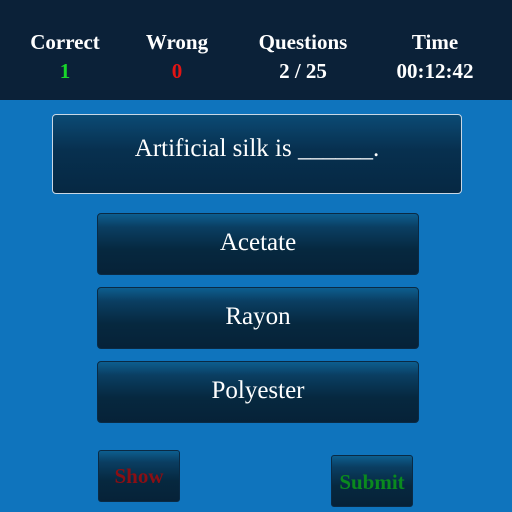 The width and height of the screenshot is (512, 512). I want to click on question-card: Artificial silk is ______., so click(257, 154).